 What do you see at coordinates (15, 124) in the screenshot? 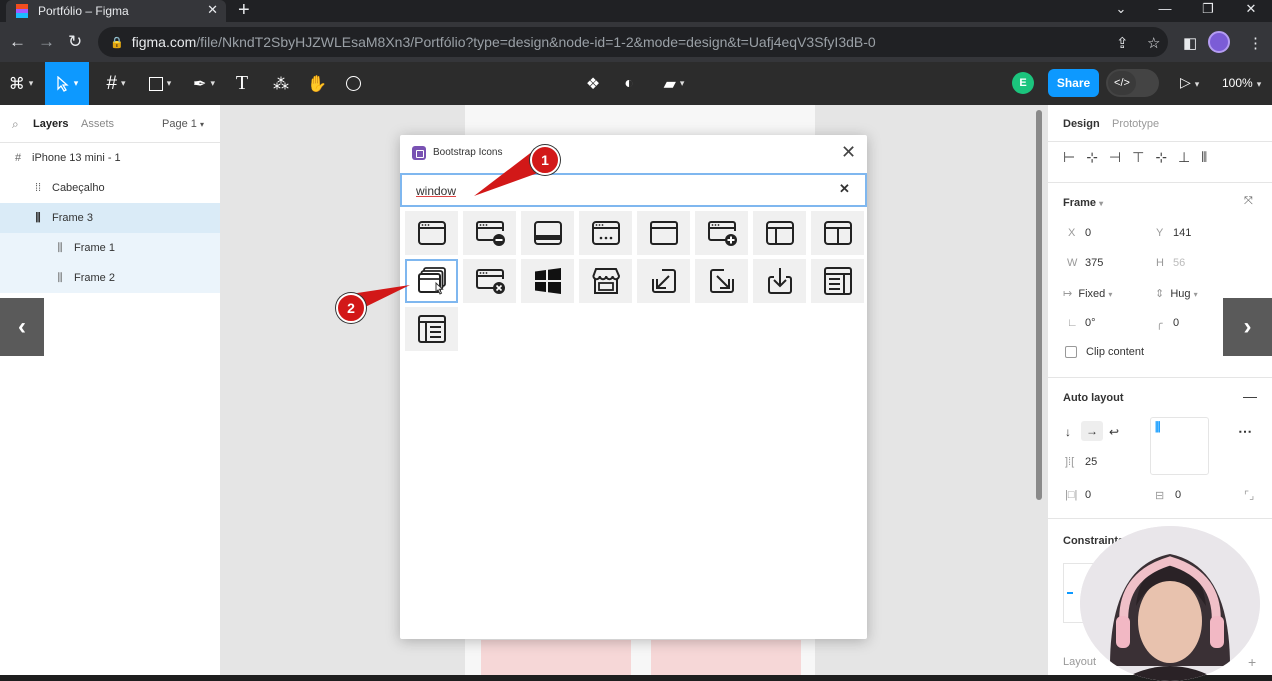
I see `search-icon: ⌕` at bounding box center [15, 124].